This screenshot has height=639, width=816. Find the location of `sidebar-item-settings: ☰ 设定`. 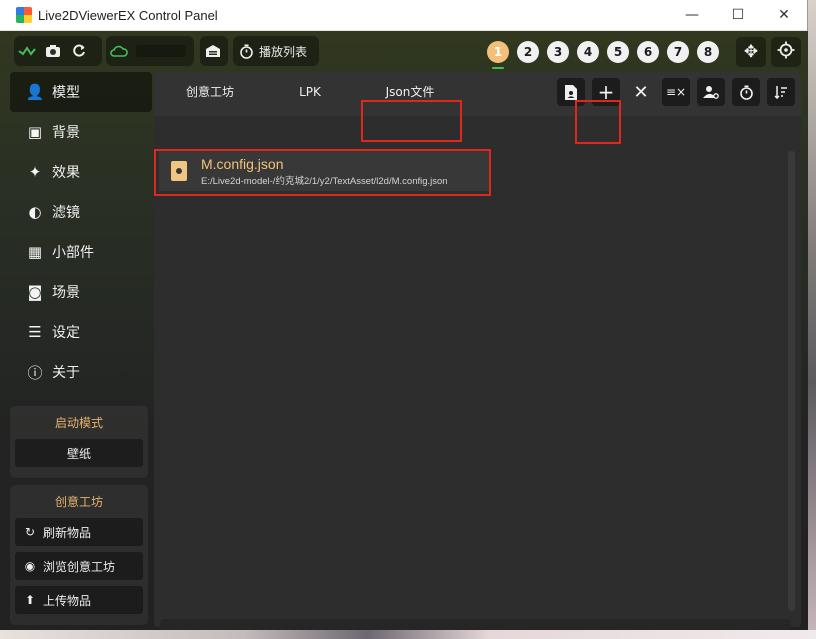

sidebar-item-settings: ☰ 设定 is located at coordinates (81, 332).